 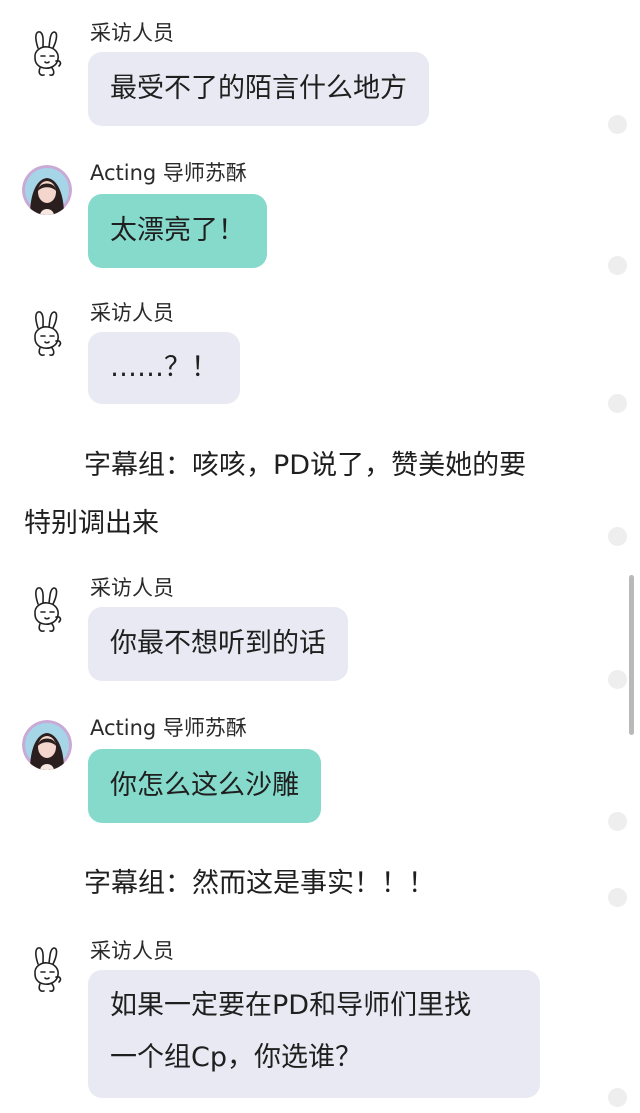 I want to click on subtitle-caption: 特别调出来, so click(x=91, y=523).